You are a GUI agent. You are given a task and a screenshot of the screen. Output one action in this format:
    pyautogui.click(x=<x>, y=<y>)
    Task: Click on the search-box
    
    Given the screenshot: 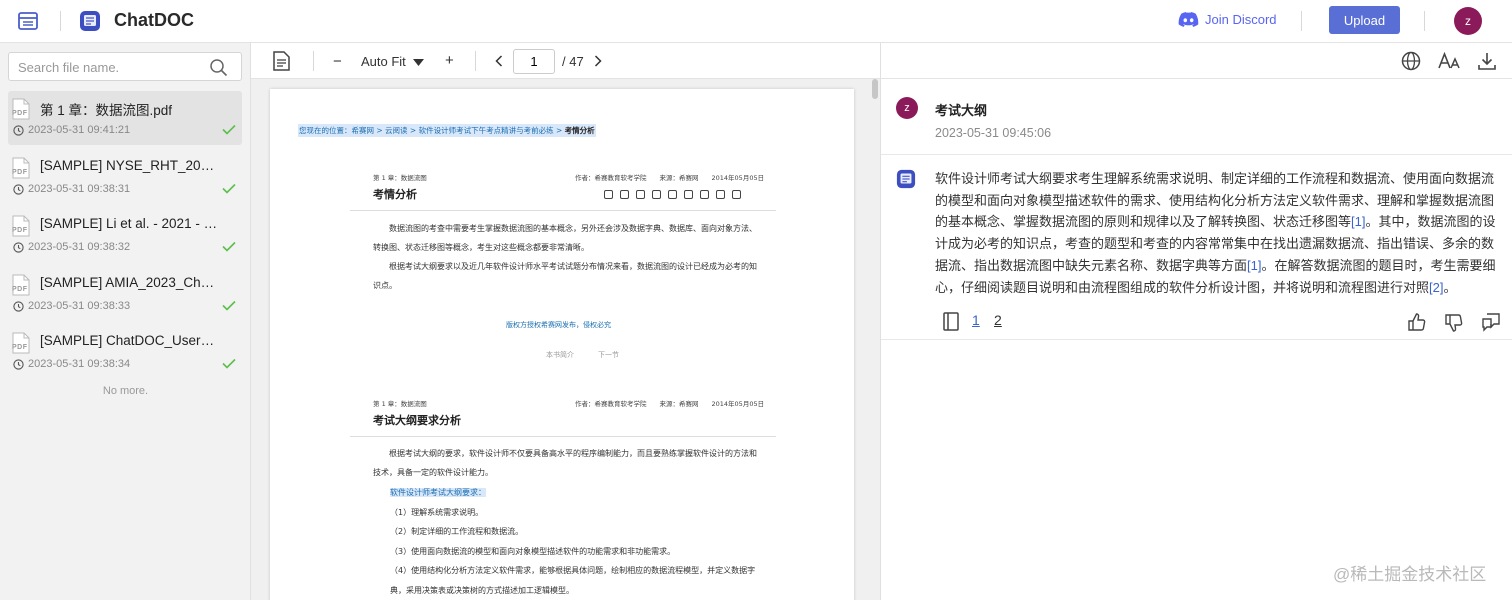 What is the action you would take?
    pyautogui.click(x=125, y=66)
    